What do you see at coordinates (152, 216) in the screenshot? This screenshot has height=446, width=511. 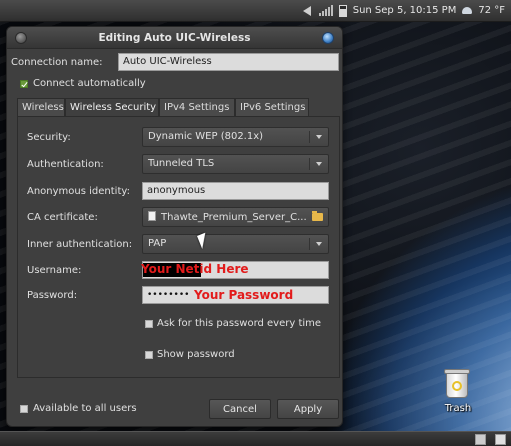 I see `certificate-file-icon` at bounding box center [152, 216].